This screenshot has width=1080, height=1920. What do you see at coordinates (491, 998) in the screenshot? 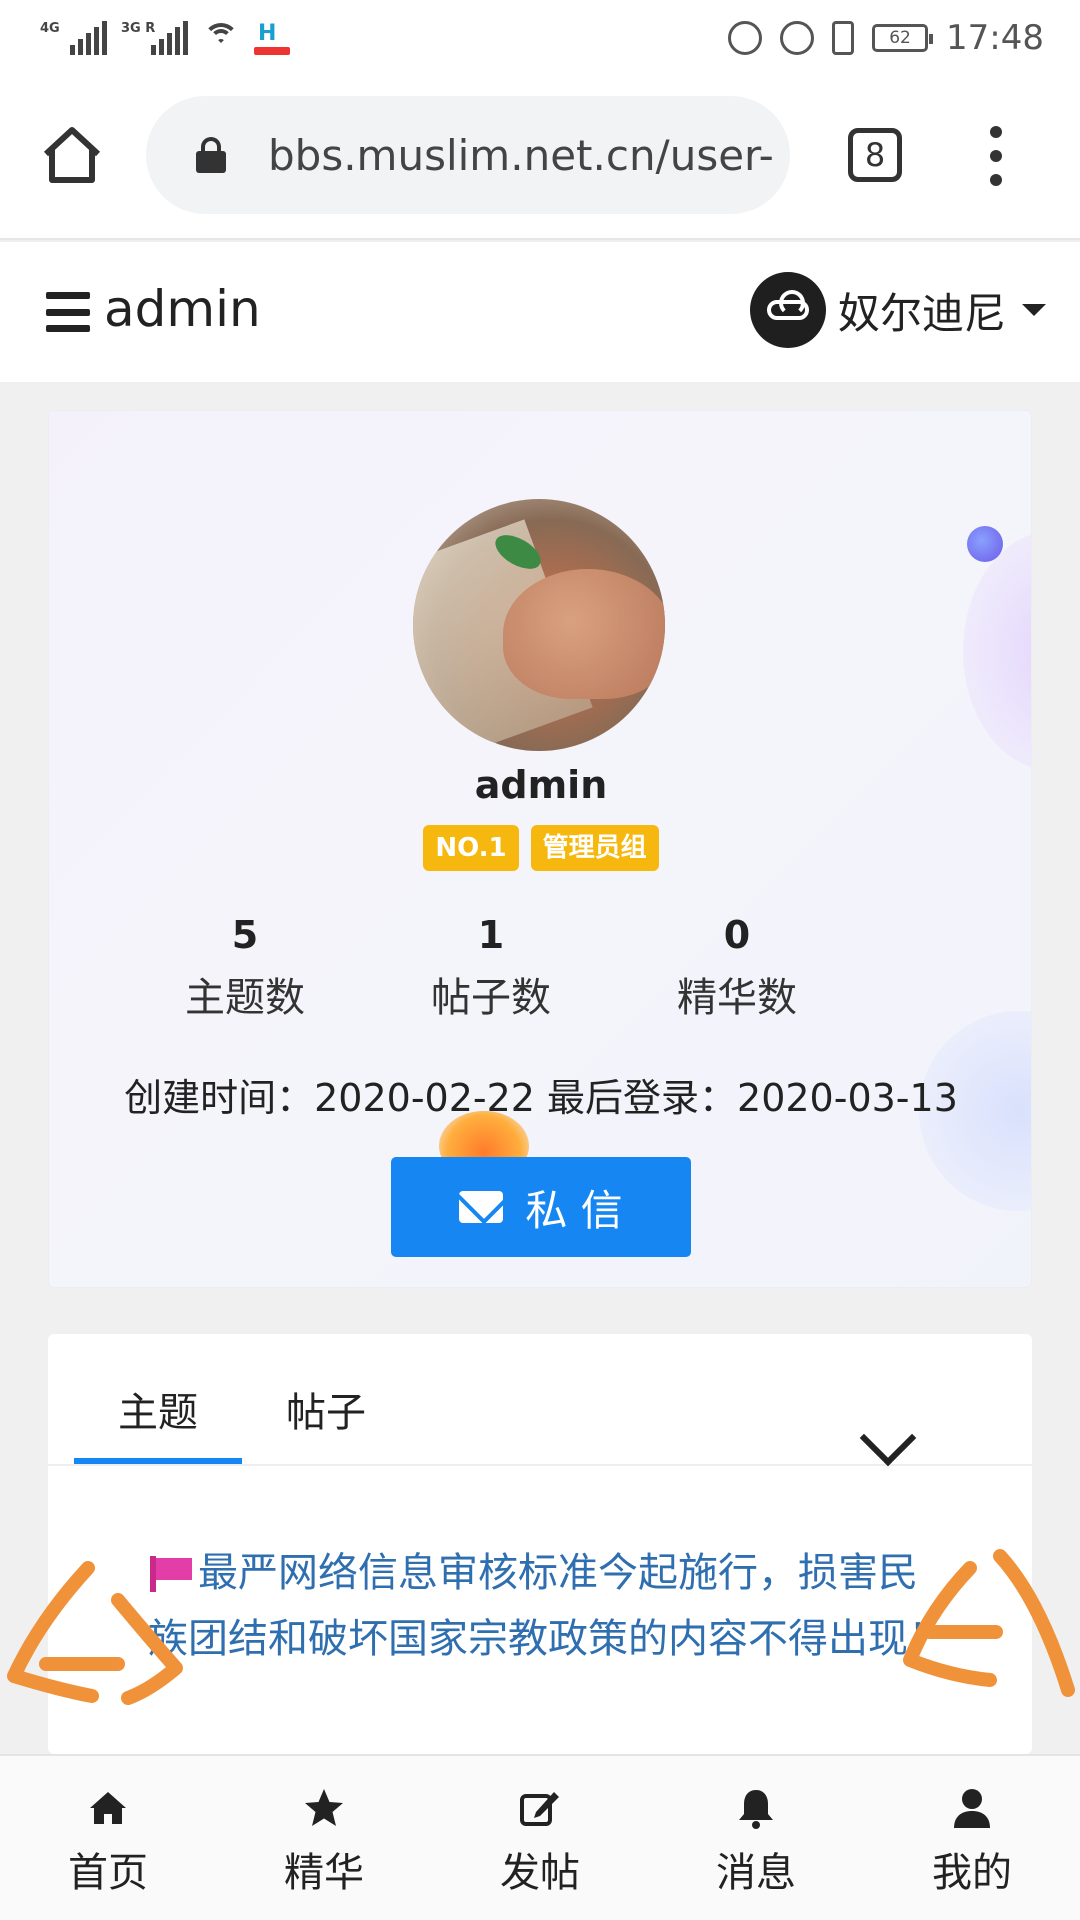
I see `stat-label: 帖子数` at bounding box center [491, 998].